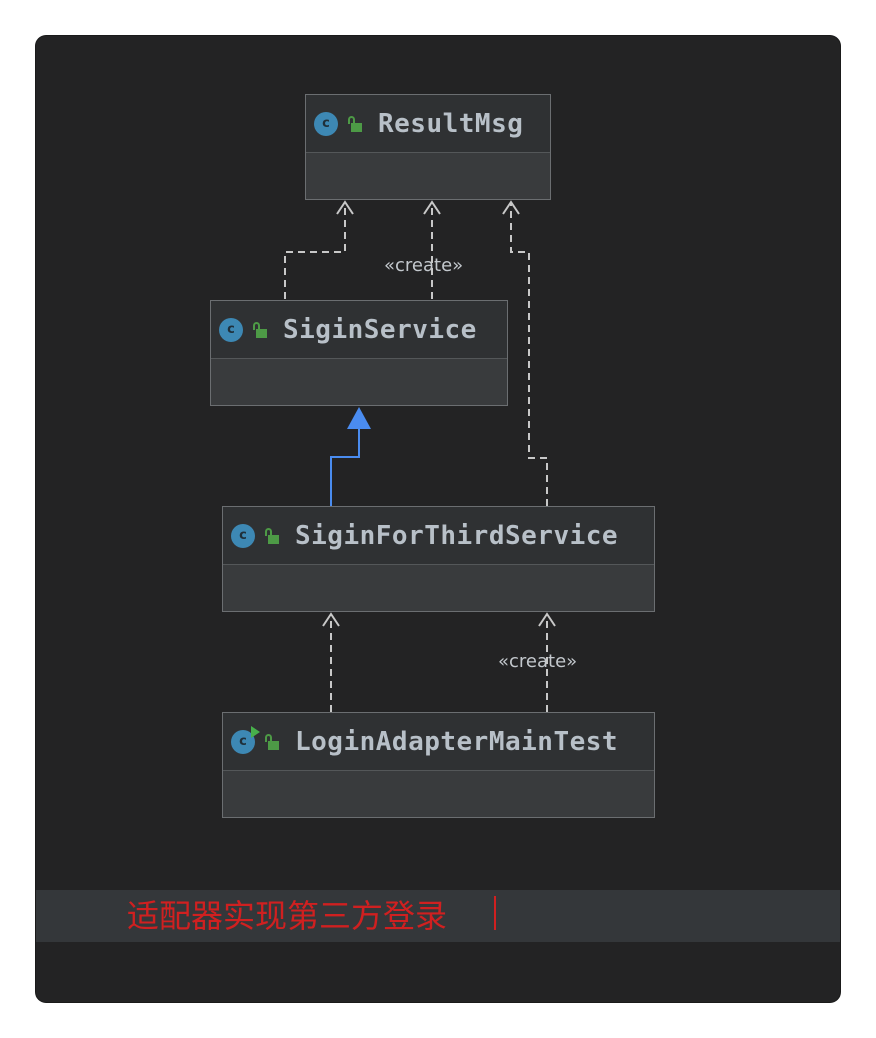 Image resolution: width=876 pixels, height=1038 pixels. What do you see at coordinates (287, 916) in the screenshot?
I see `caption-text: 适配器实现第三方登录` at bounding box center [287, 916].